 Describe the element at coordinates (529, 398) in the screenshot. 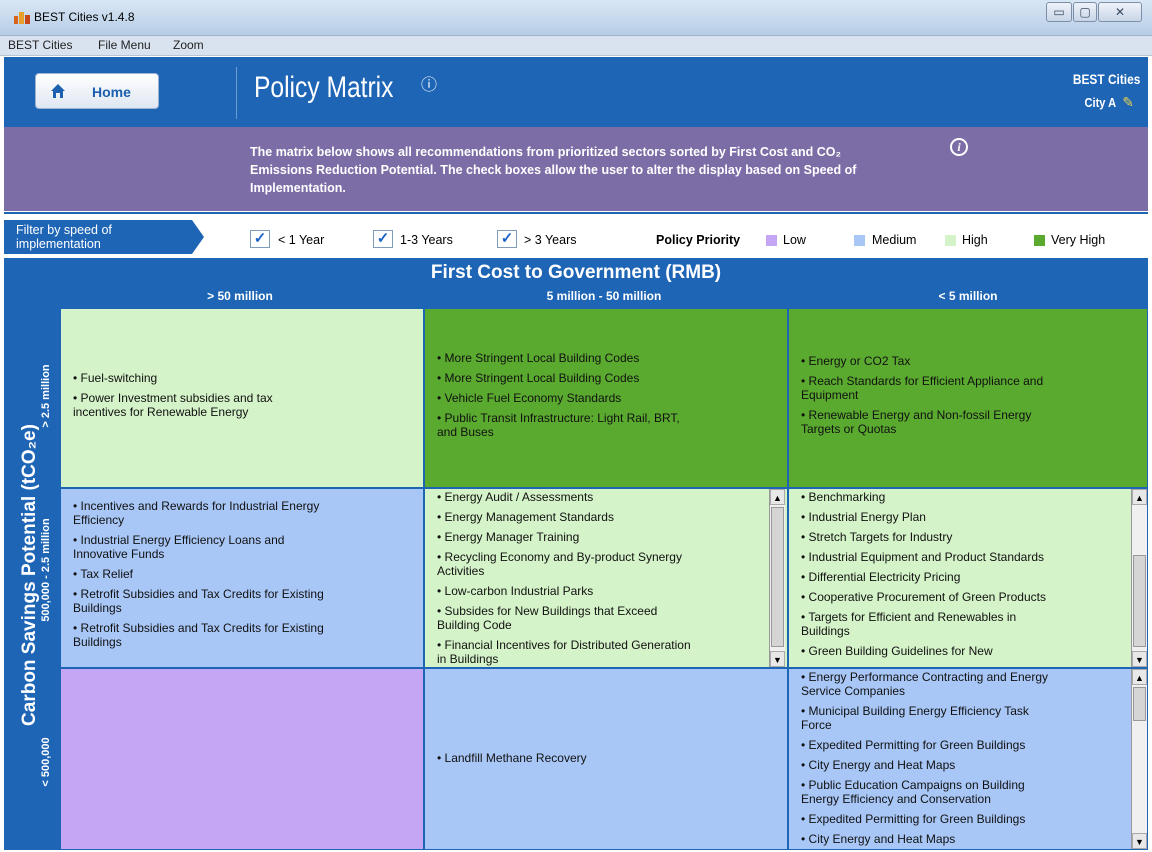

I see `policy-item: • Vehicle Fuel Economy Standards` at that location.